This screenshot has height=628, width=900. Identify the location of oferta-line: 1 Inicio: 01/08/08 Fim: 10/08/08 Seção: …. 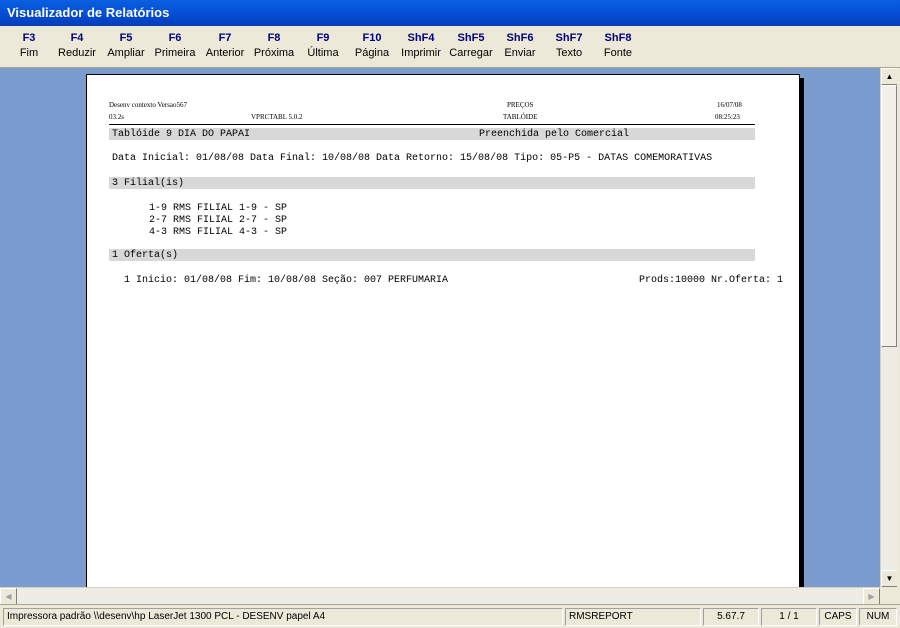
(286, 280).